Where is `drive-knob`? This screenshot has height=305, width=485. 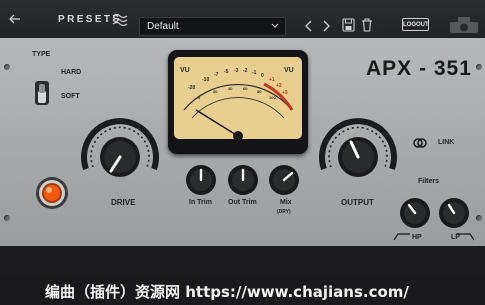
drive-knob is located at coordinates (120, 153).